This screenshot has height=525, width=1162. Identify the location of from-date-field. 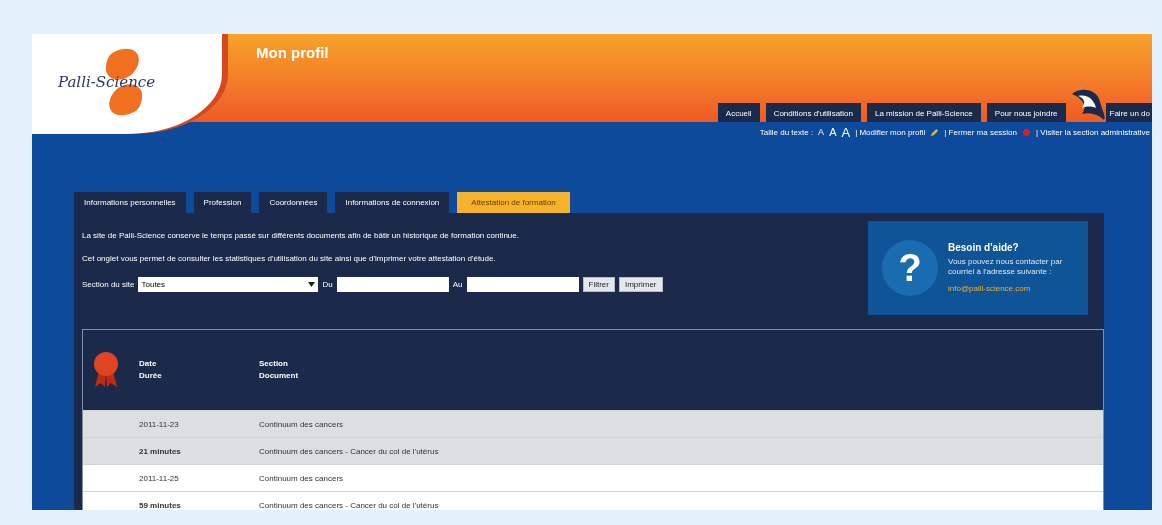
(392, 284).